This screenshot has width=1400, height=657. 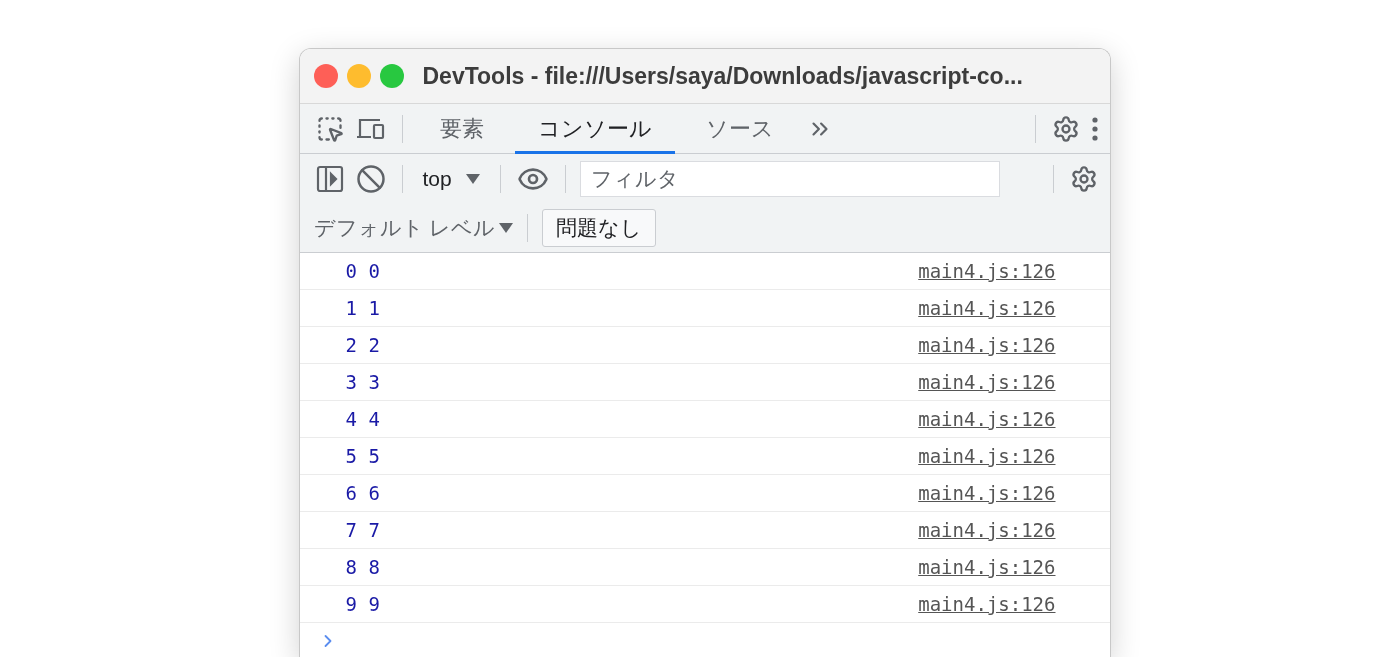 What do you see at coordinates (362, 382) in the screenshot?
I see `console-message: 3 3` at bounding box center [362, 382].